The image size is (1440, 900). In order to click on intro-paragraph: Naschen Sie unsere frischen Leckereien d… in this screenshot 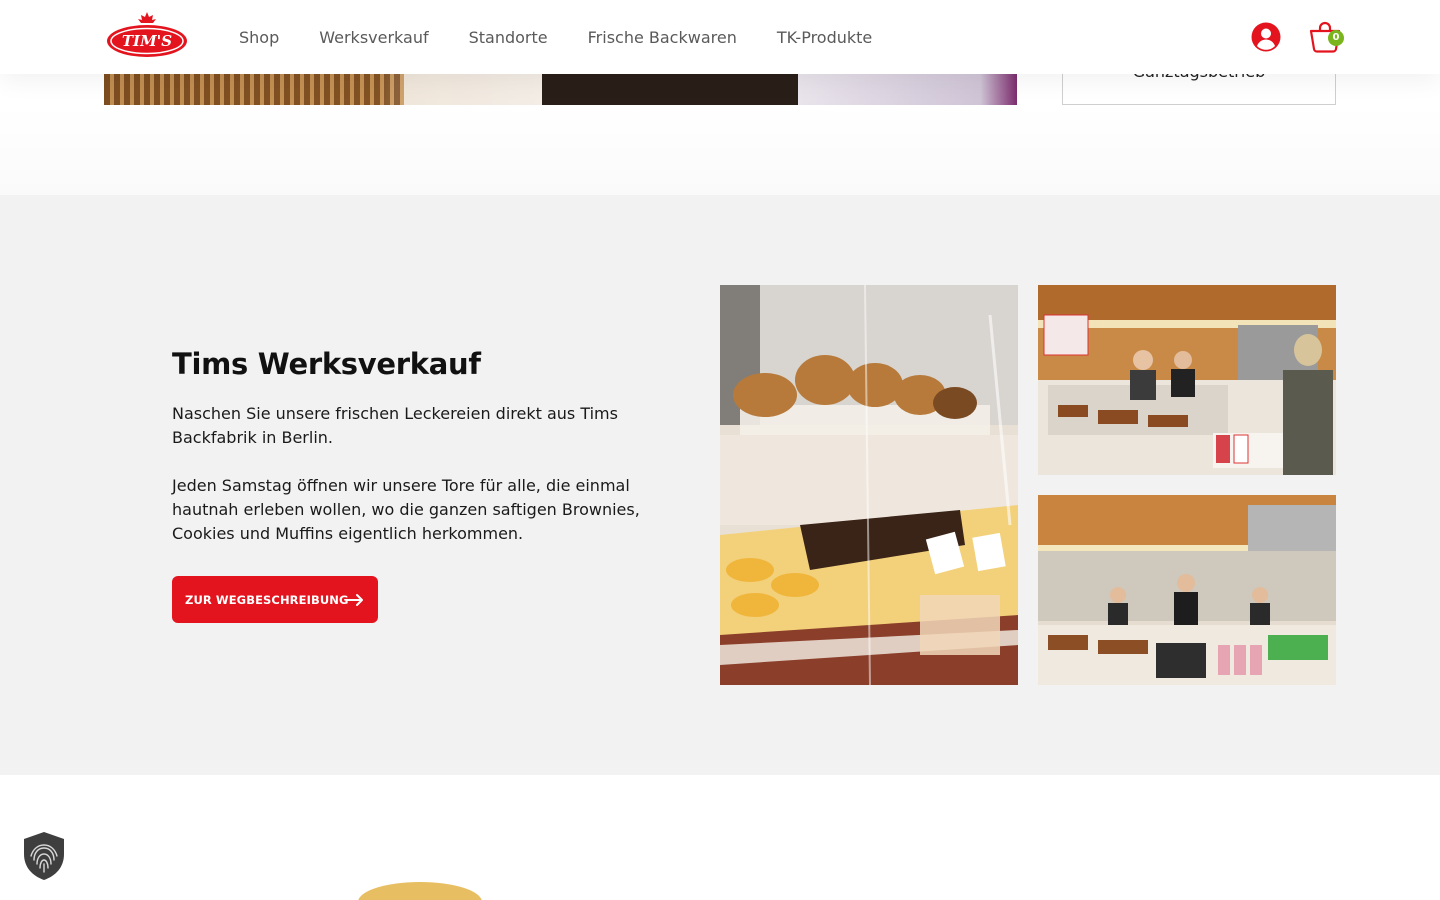, I will do `click(395, 425)`.